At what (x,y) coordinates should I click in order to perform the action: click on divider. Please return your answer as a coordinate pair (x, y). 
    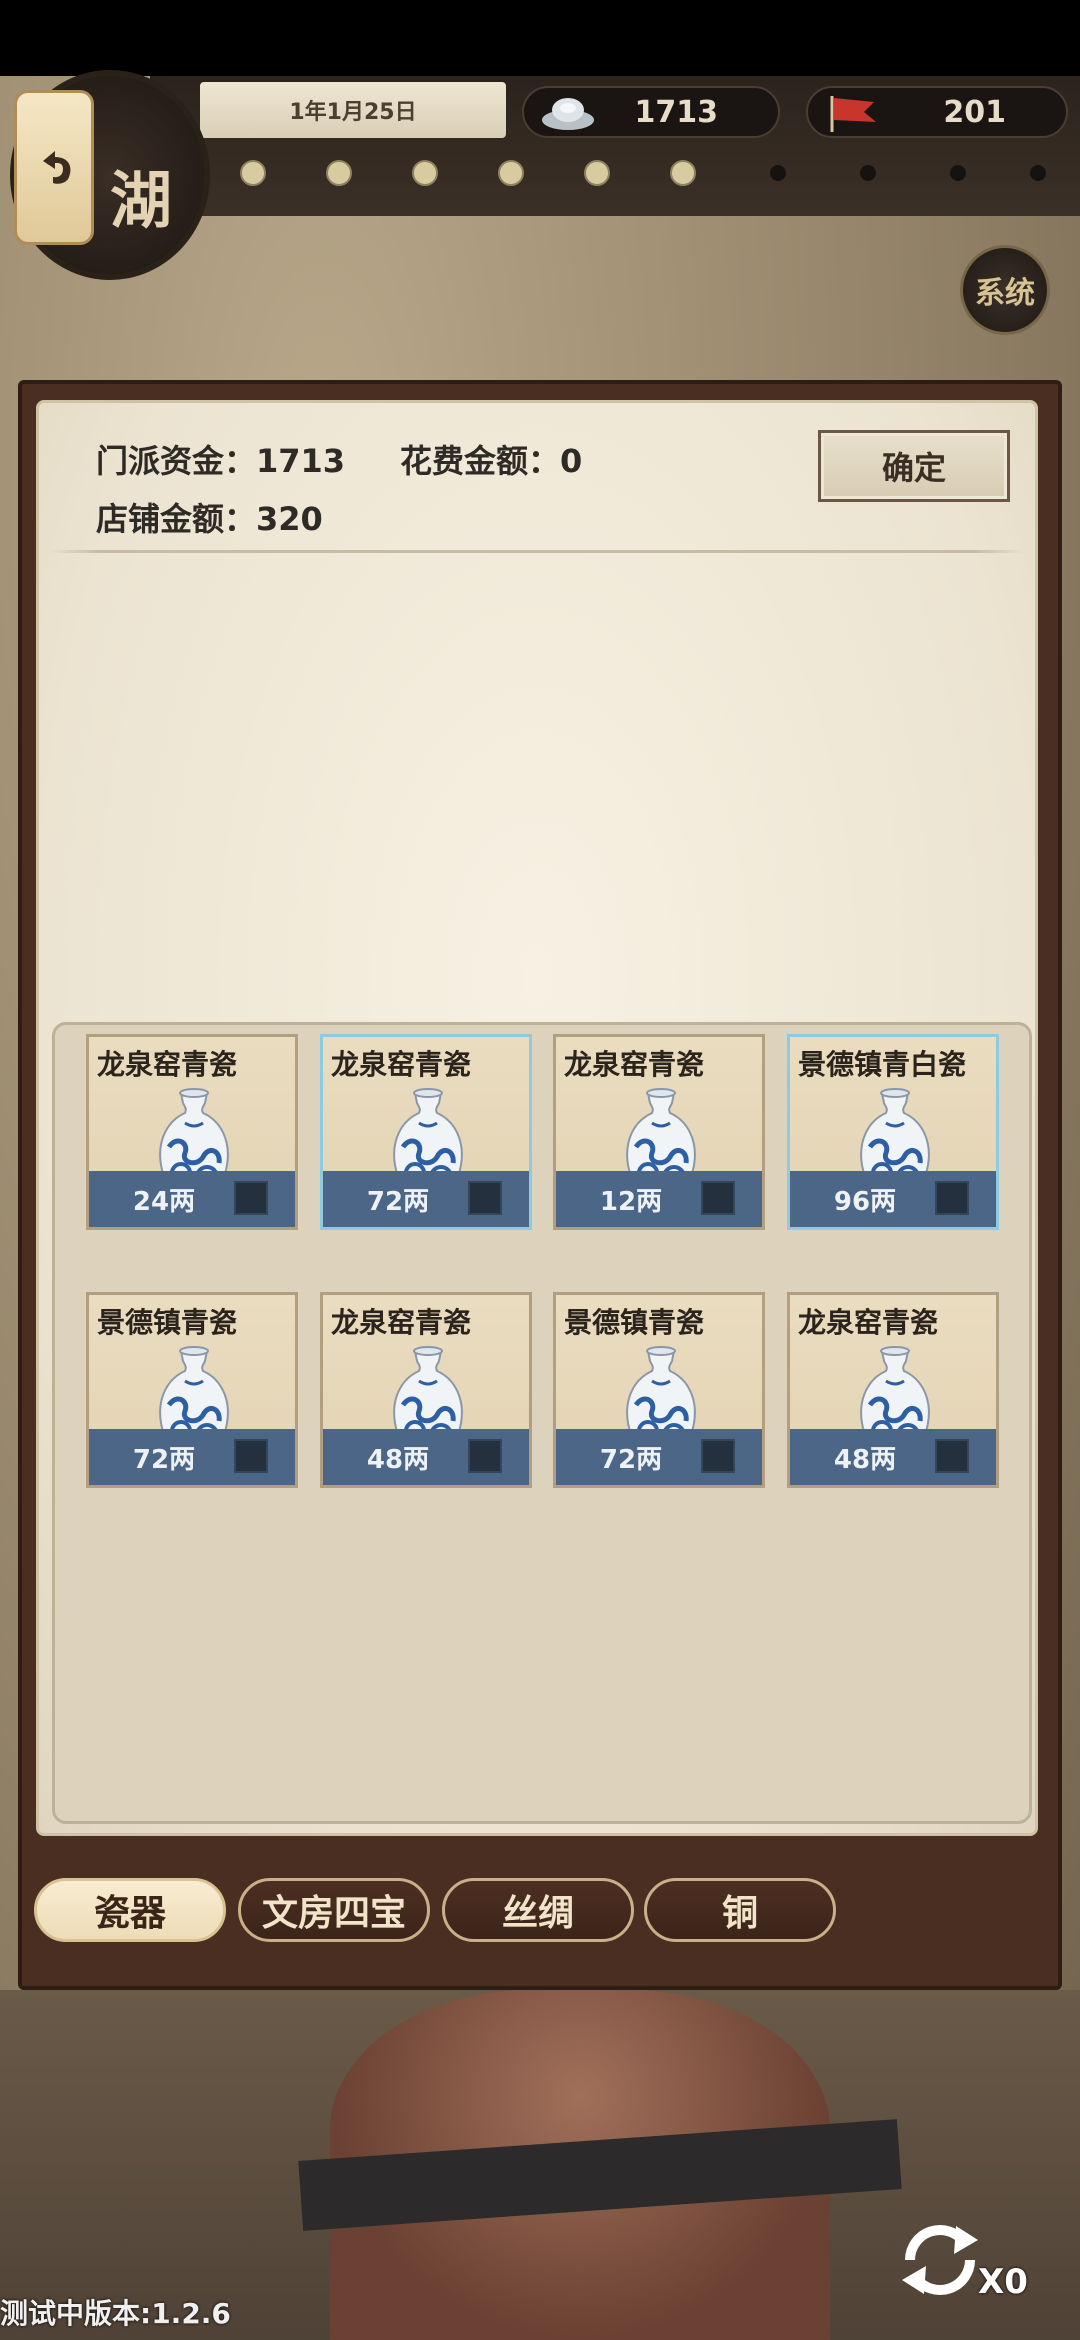
    Looking at the image, I should click on (537, 551).